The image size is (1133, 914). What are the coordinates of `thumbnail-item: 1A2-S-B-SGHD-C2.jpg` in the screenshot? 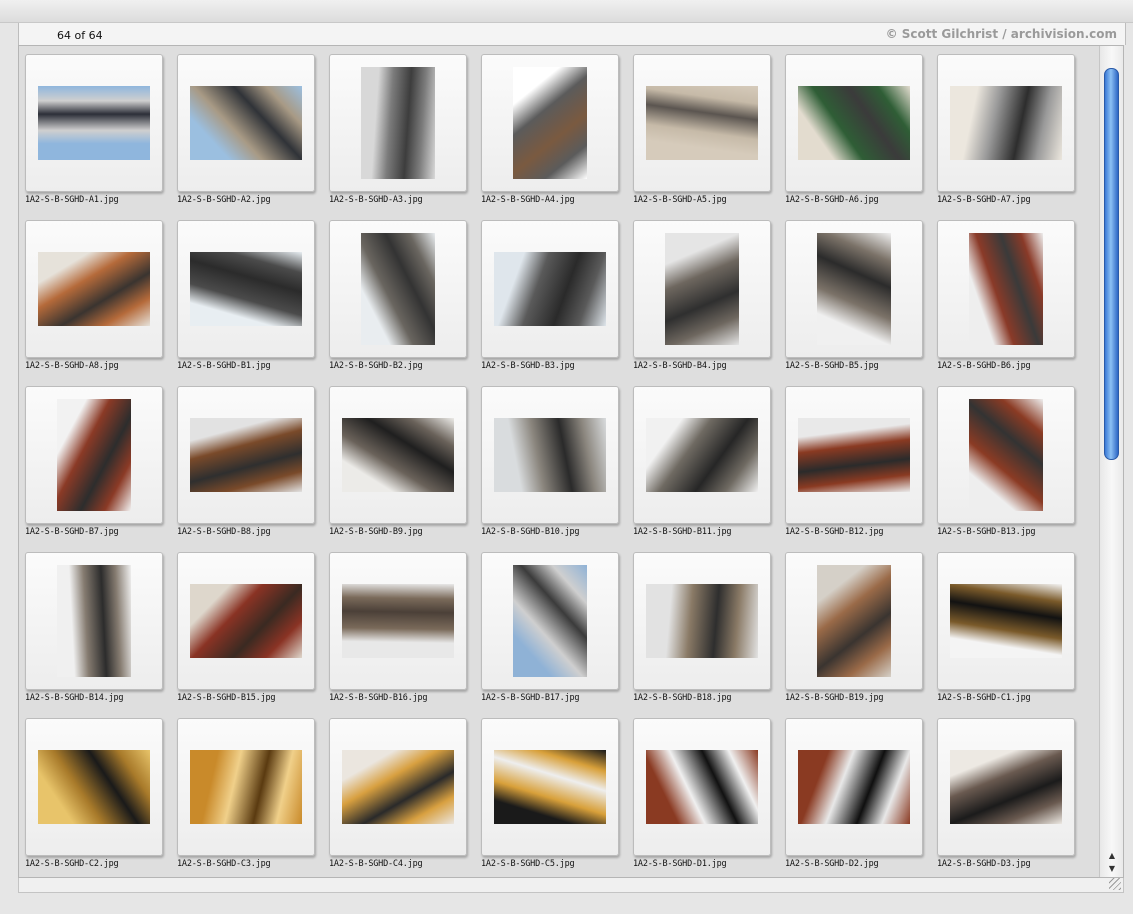 It's located at (95, 793).